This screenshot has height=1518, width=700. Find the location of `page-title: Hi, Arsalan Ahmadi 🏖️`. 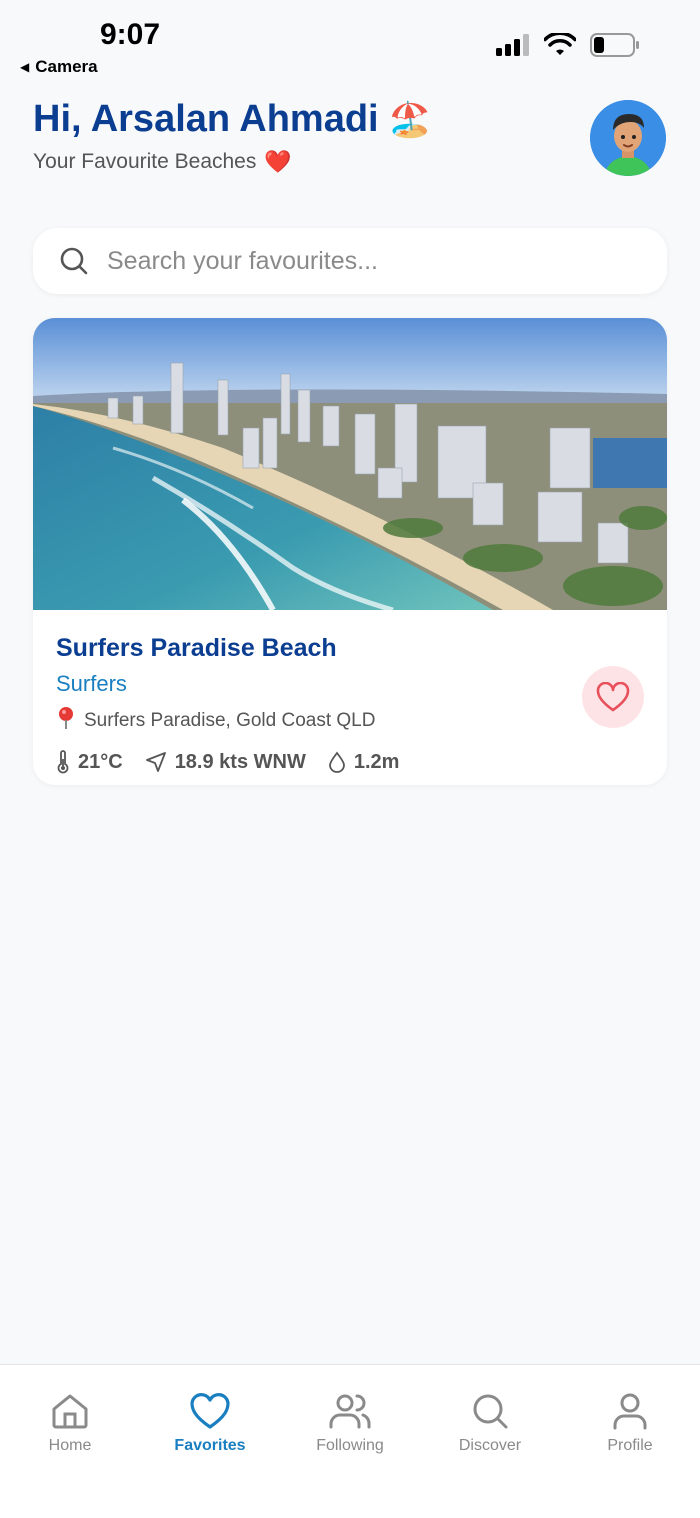

page-title: Hi, Arsalan Ahmadi 🏖️ is located at coordinates (232, 119).